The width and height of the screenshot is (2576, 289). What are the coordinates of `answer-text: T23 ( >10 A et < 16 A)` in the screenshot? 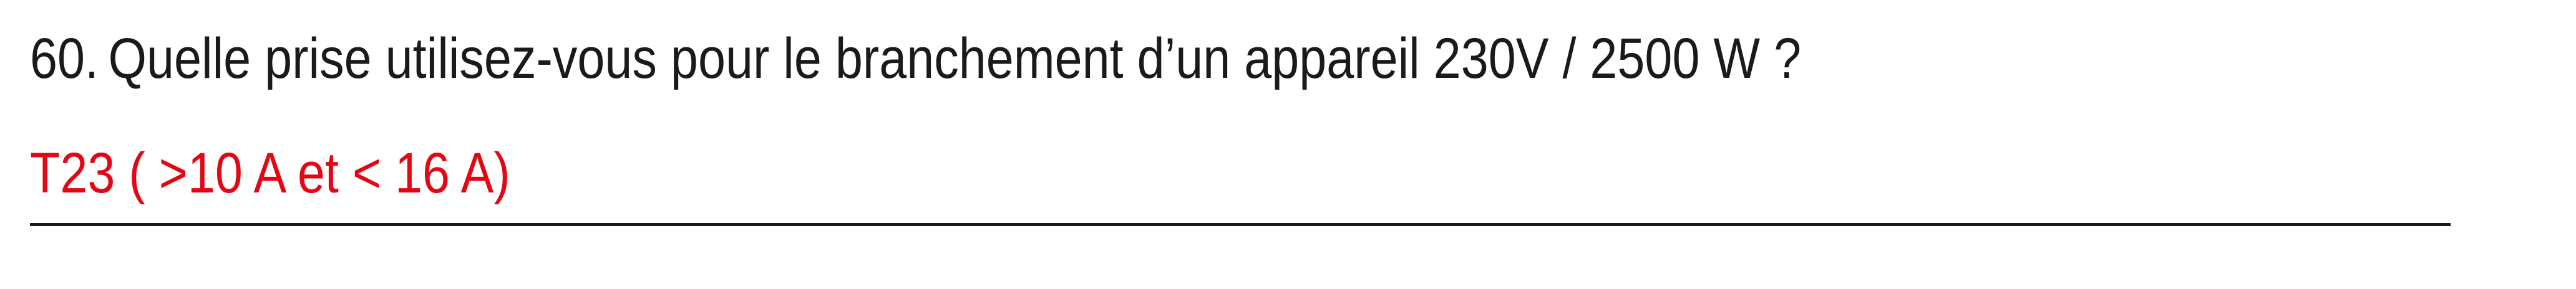 It's located at (270, 173).